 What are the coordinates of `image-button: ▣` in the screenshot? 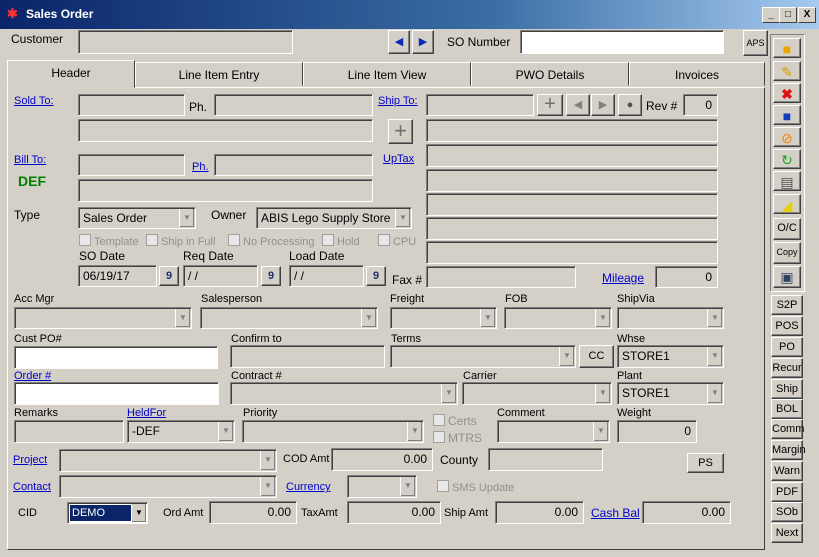 It's located at (787, 277).